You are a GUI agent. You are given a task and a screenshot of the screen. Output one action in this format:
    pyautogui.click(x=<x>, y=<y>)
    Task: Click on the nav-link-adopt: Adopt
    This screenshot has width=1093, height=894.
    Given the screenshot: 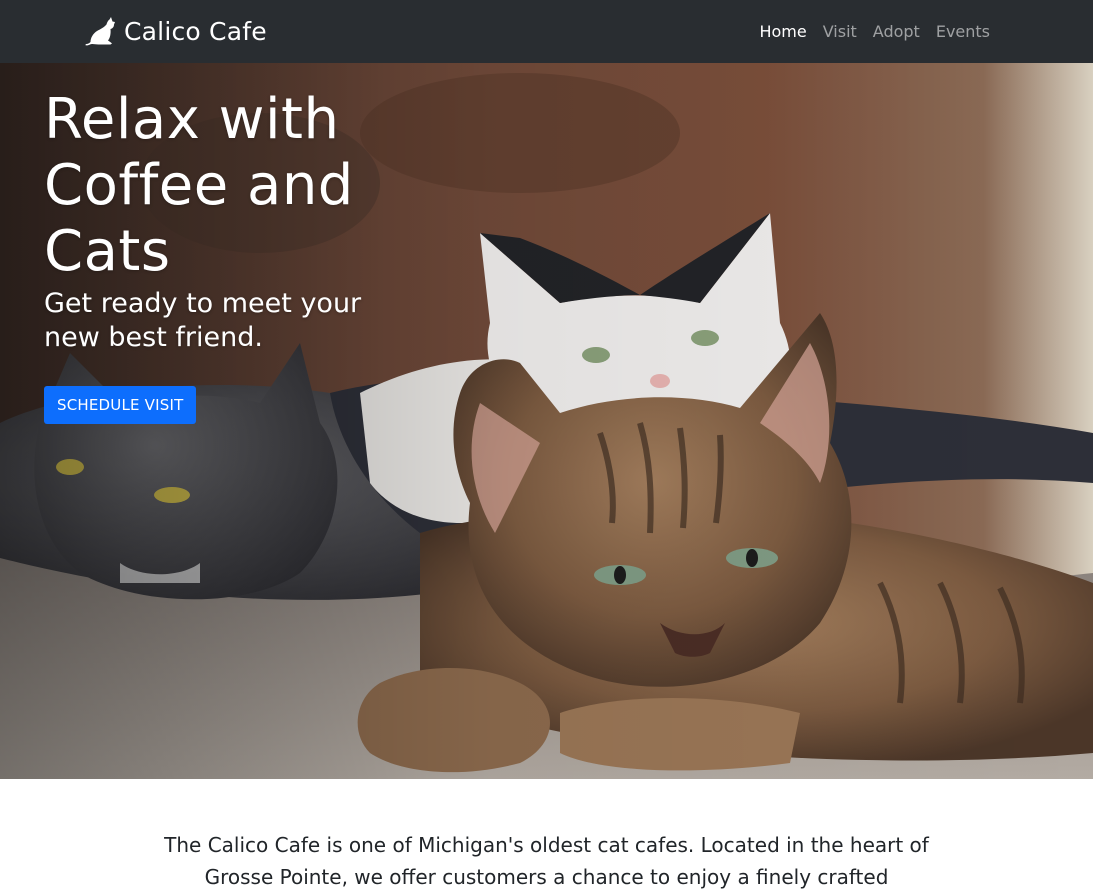 What is the action you would take?
    pyautogui.click(x=896, y=31)
    